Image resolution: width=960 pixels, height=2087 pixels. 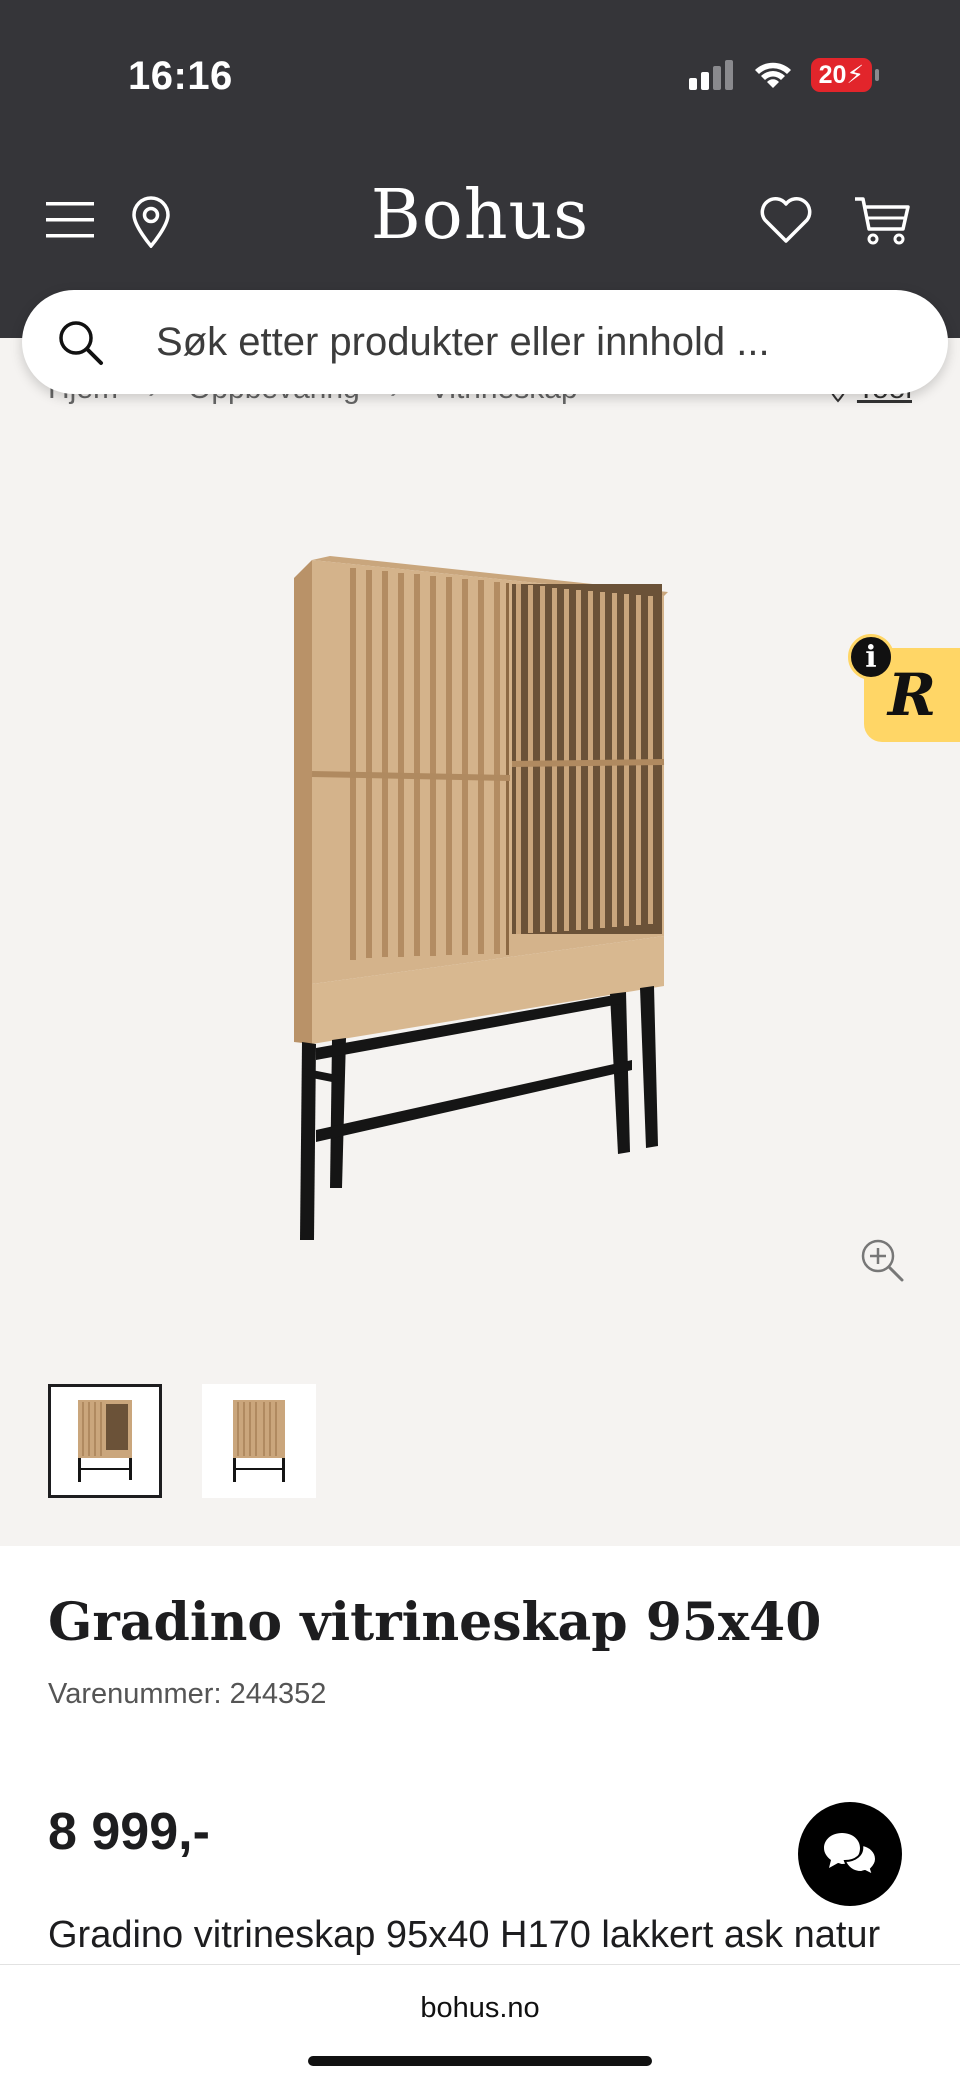 I want to click on cellular-signal-icon, so click(x=710, y=75).